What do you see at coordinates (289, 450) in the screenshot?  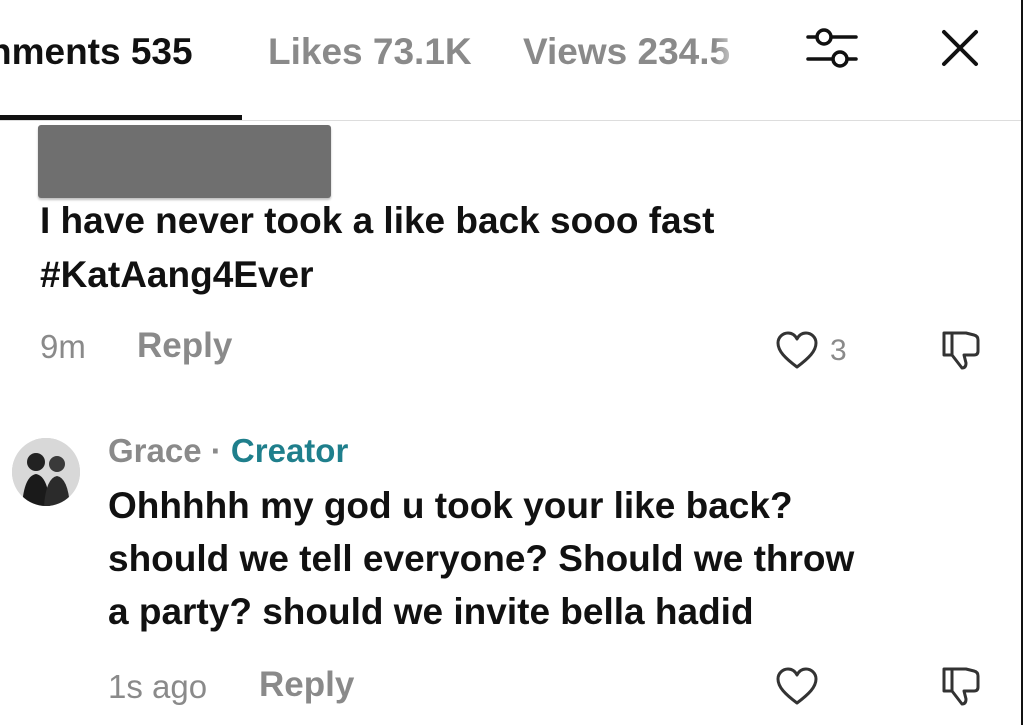 I see `creator-badge: Creator` at bounding box center [289, 450].